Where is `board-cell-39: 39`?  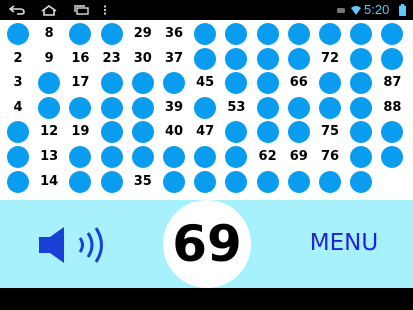
board-cell-39: 39 is located at coordinates (174, 107).